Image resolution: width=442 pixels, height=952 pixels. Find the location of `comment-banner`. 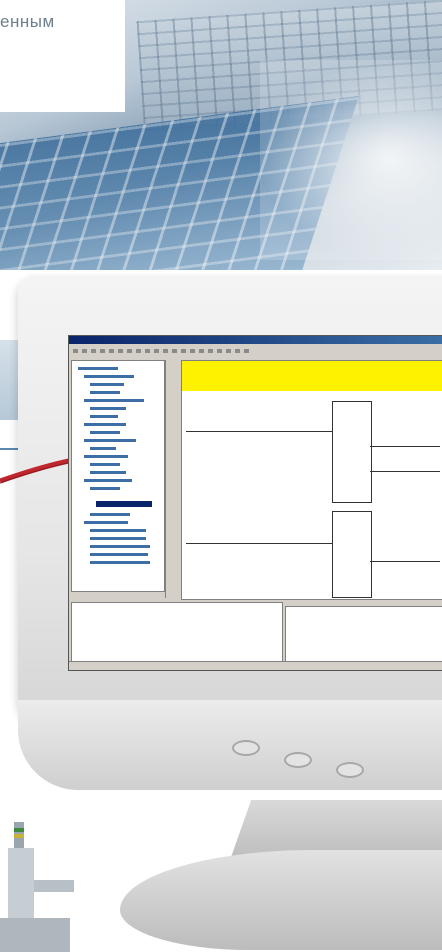

comment-banner is located at coordinates (312, 376).